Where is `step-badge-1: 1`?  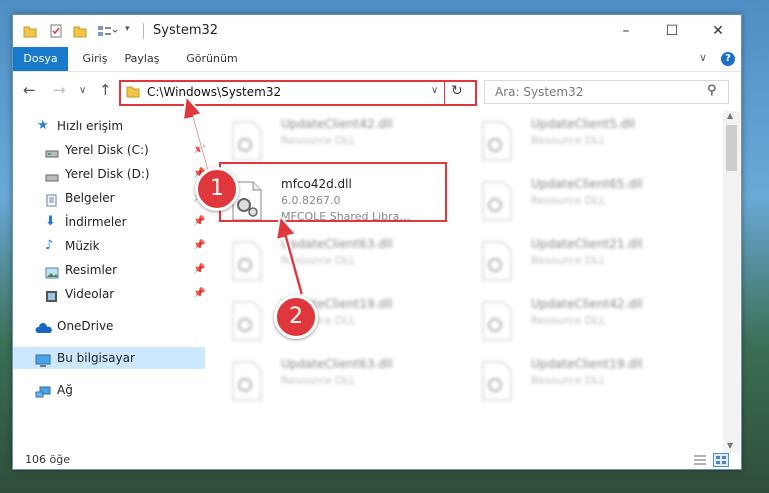
step-badge-1: 1 is located at coordinates (217, 189).